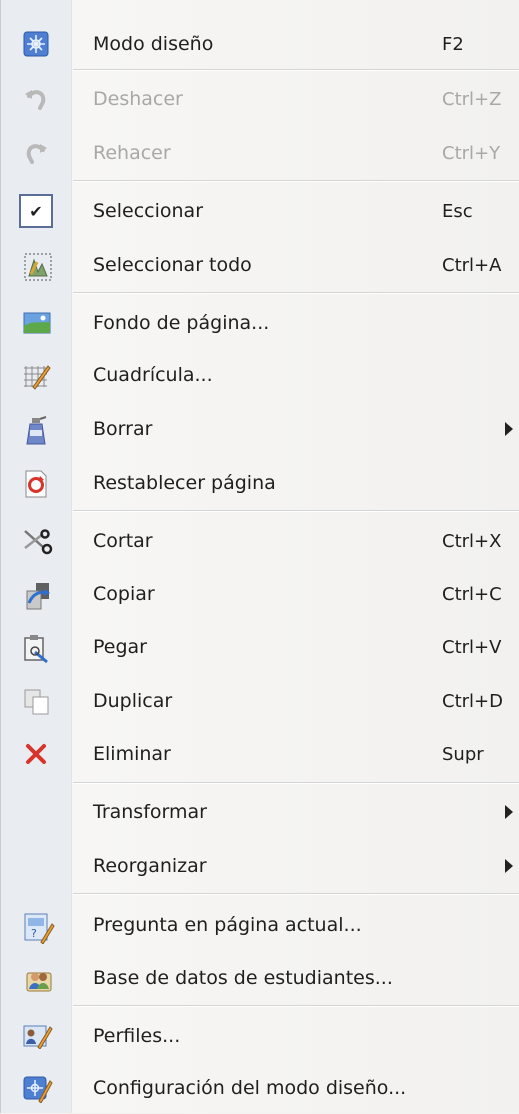  What do you see at coordinates (37, 323) in the screenshot?
I see `landscape-image-icon` at bounding box center [37, 323].